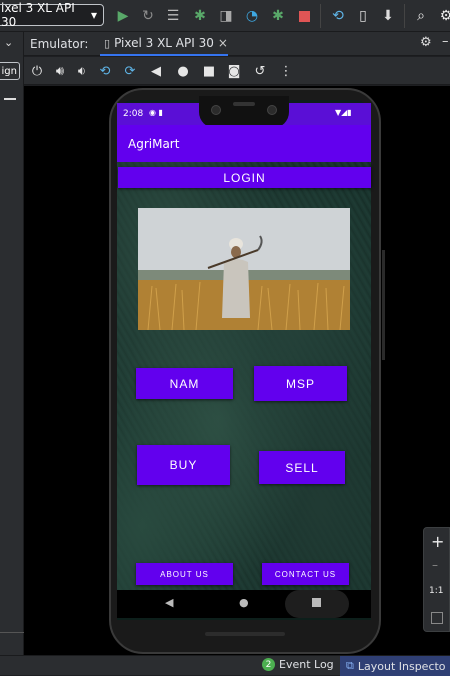  I want to click on power-icon: ⏻, so click(37, 71).